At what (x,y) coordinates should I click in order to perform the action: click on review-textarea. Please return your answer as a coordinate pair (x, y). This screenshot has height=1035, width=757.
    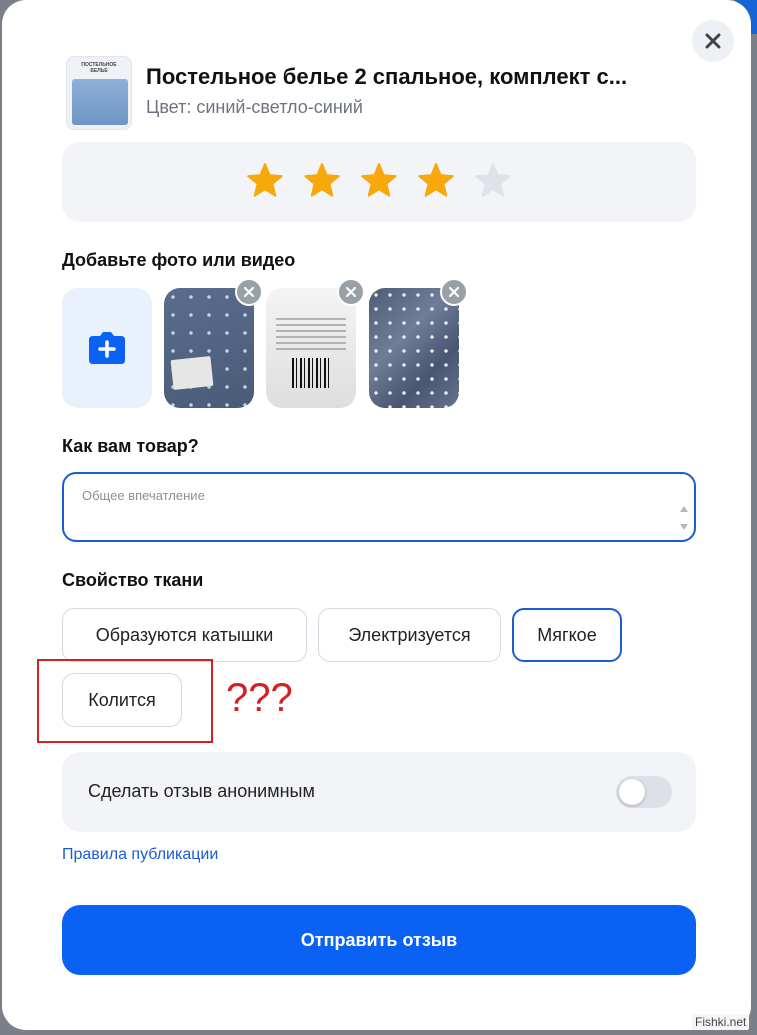
    Looking at the image, I should click on (379, 507).